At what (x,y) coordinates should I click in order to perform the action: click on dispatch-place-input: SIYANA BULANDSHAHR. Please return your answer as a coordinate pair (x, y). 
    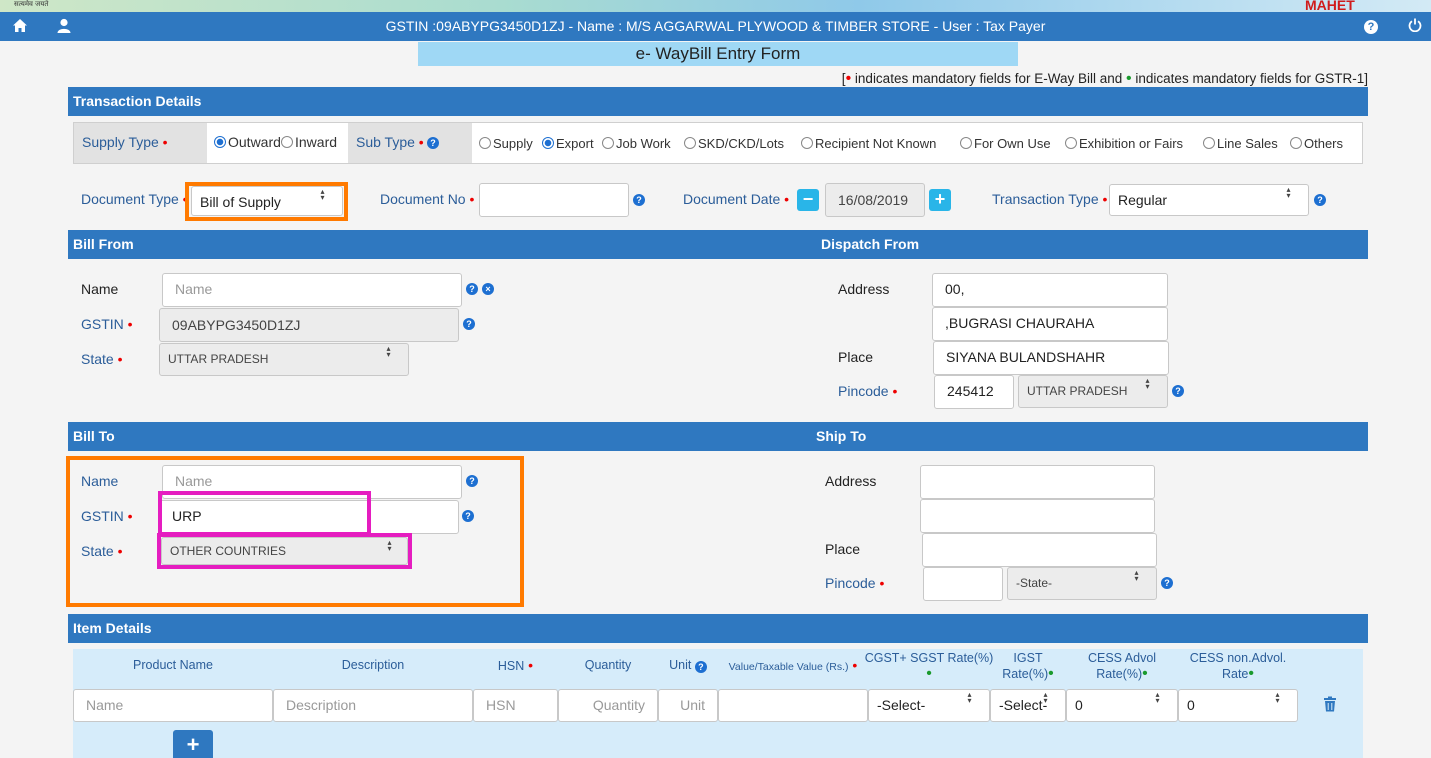
    Looking at the image, I should click on (1051, 358).